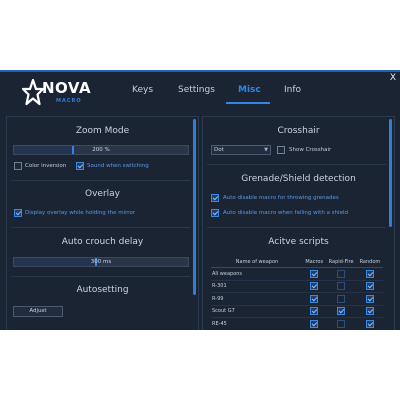 This screenshot has height=400, width=400. What do you see at coordinates (281, 150) in the screenshot?
I see `show-crosshair-checkbox` at bounding box center [281, 150].